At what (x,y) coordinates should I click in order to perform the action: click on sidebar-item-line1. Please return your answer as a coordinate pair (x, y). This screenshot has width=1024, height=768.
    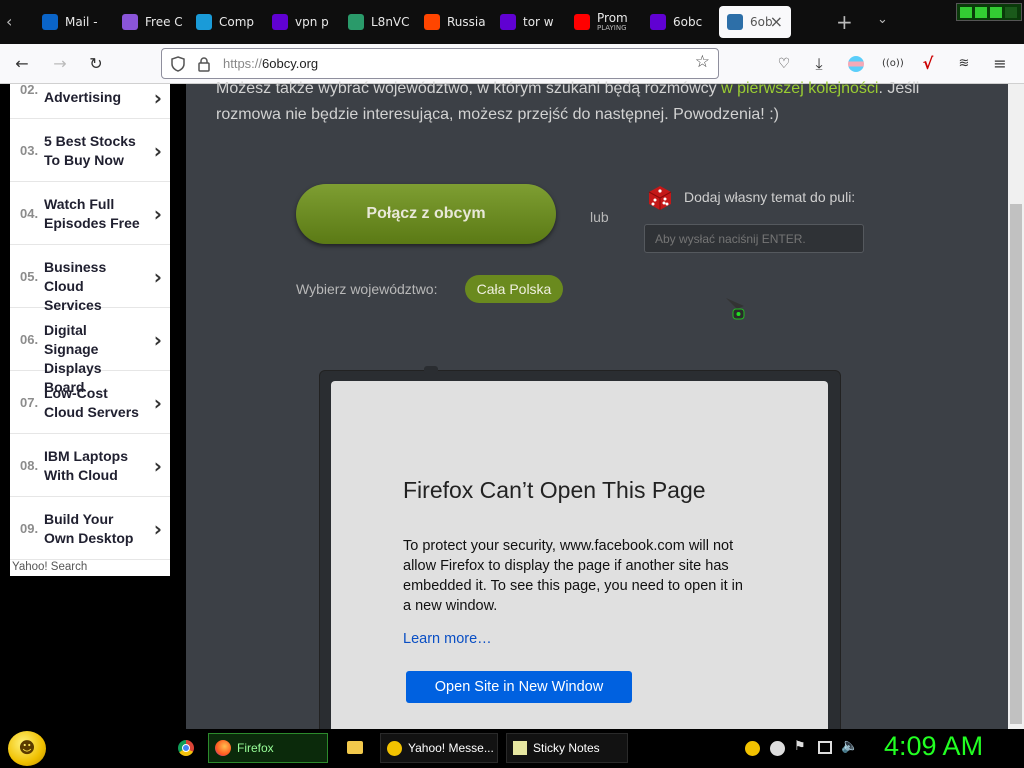
    Looking at the image, I should click on (94, 78).